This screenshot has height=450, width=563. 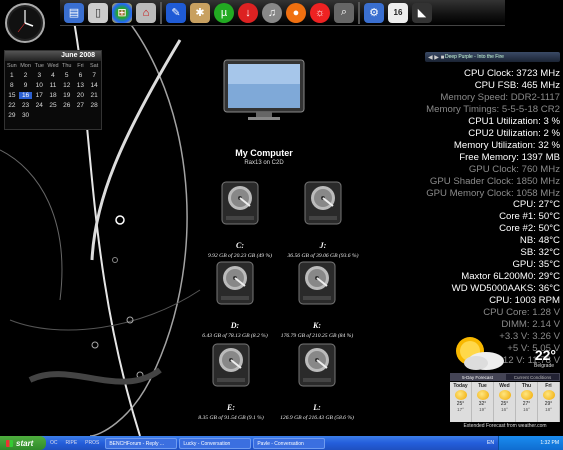 What do you see at coordinates (530, 443) in the screenshot?
I see `system-tray: 1:32 PM` at bounding box center [530, 443].